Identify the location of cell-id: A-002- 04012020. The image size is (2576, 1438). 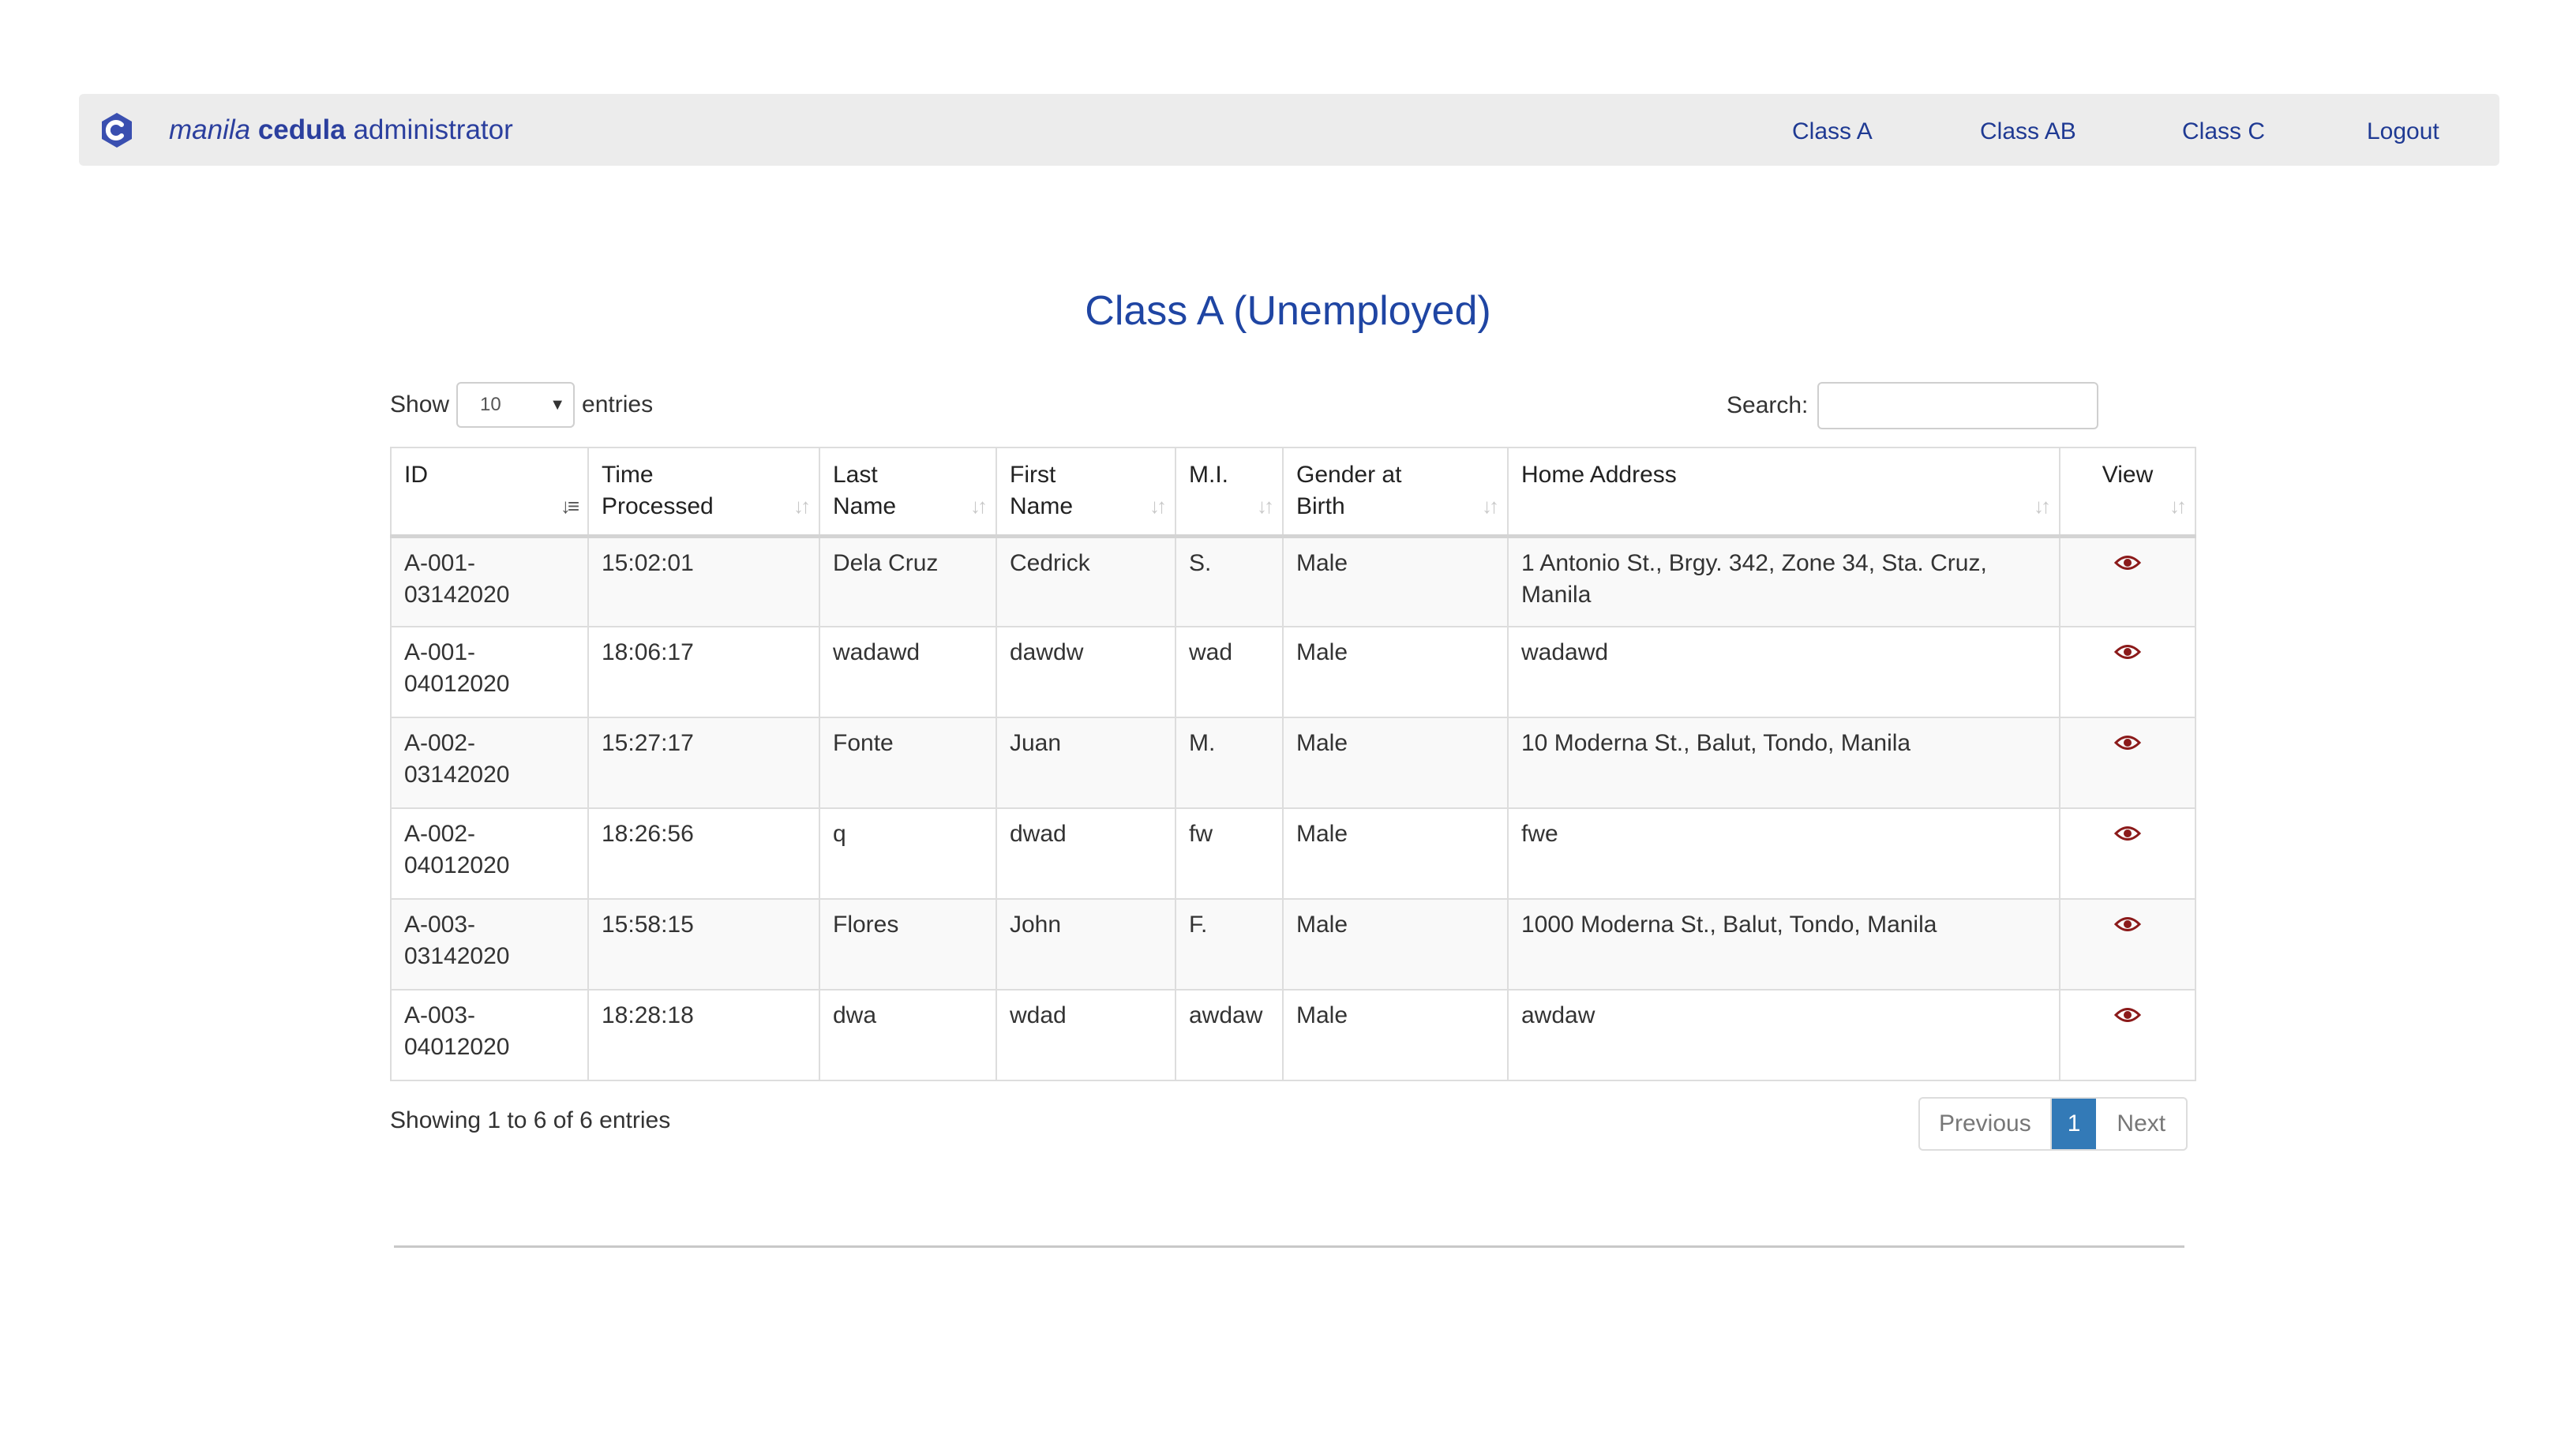
(489, 853).